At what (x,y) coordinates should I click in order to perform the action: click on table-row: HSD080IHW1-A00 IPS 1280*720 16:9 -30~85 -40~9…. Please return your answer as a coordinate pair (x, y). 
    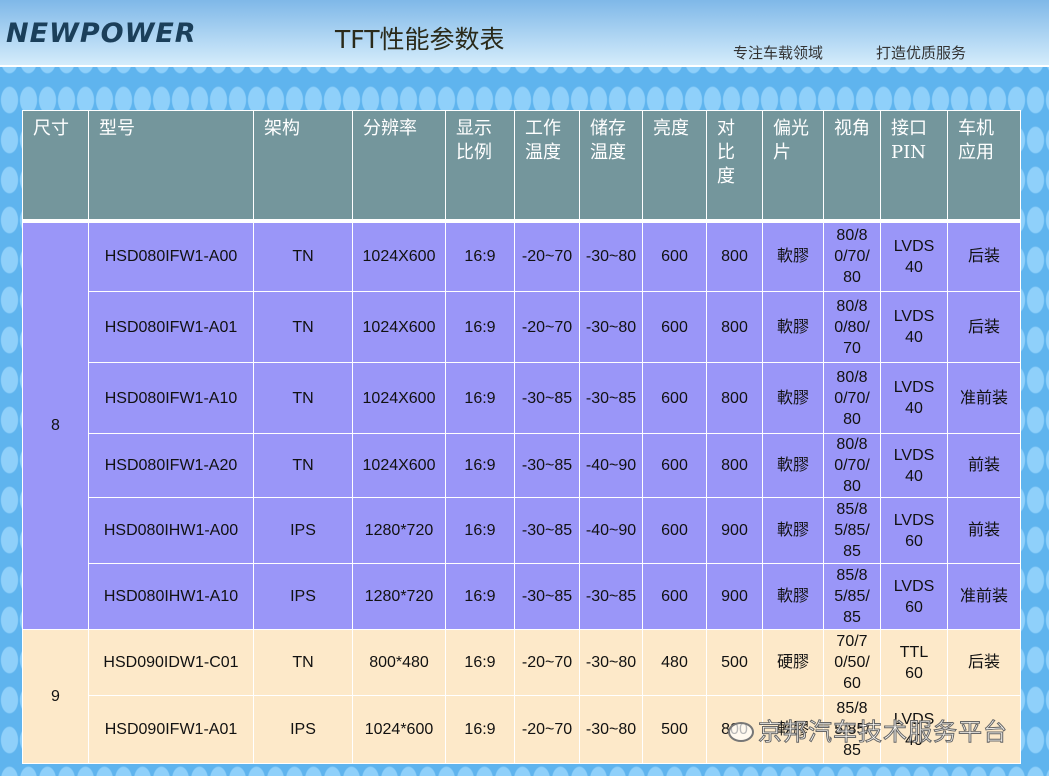
    Looking at the image, I should click on (522, 530).